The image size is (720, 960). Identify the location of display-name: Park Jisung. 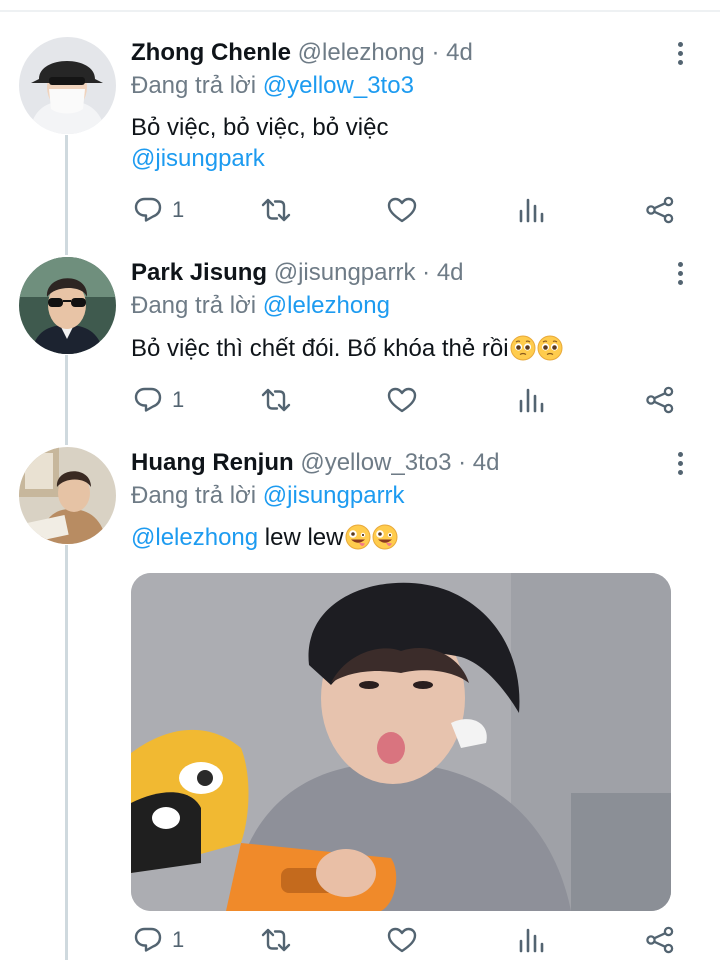
(199, 272).